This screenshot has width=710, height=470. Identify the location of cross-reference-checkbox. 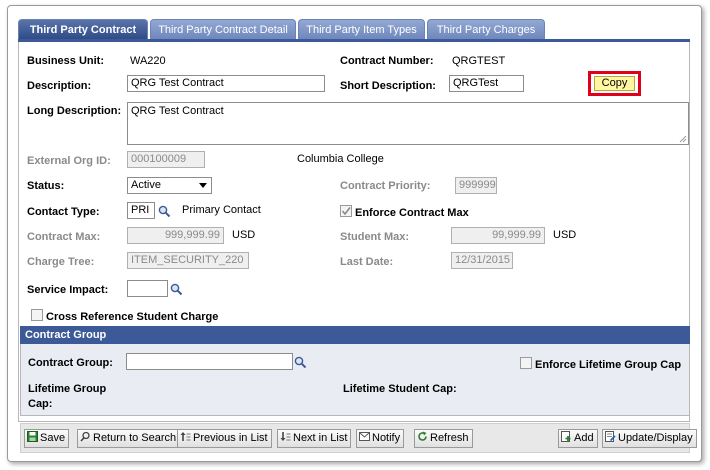
(37, 315).